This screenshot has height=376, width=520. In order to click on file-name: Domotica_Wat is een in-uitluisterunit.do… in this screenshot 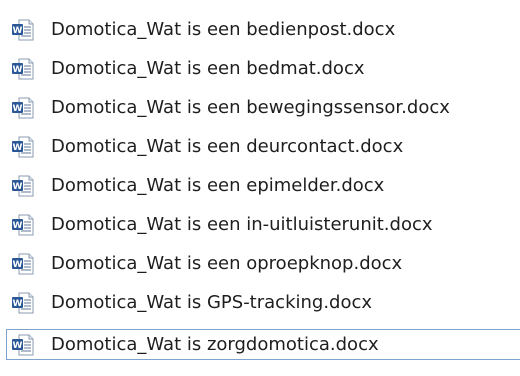, I will do `click(242, 224)`.